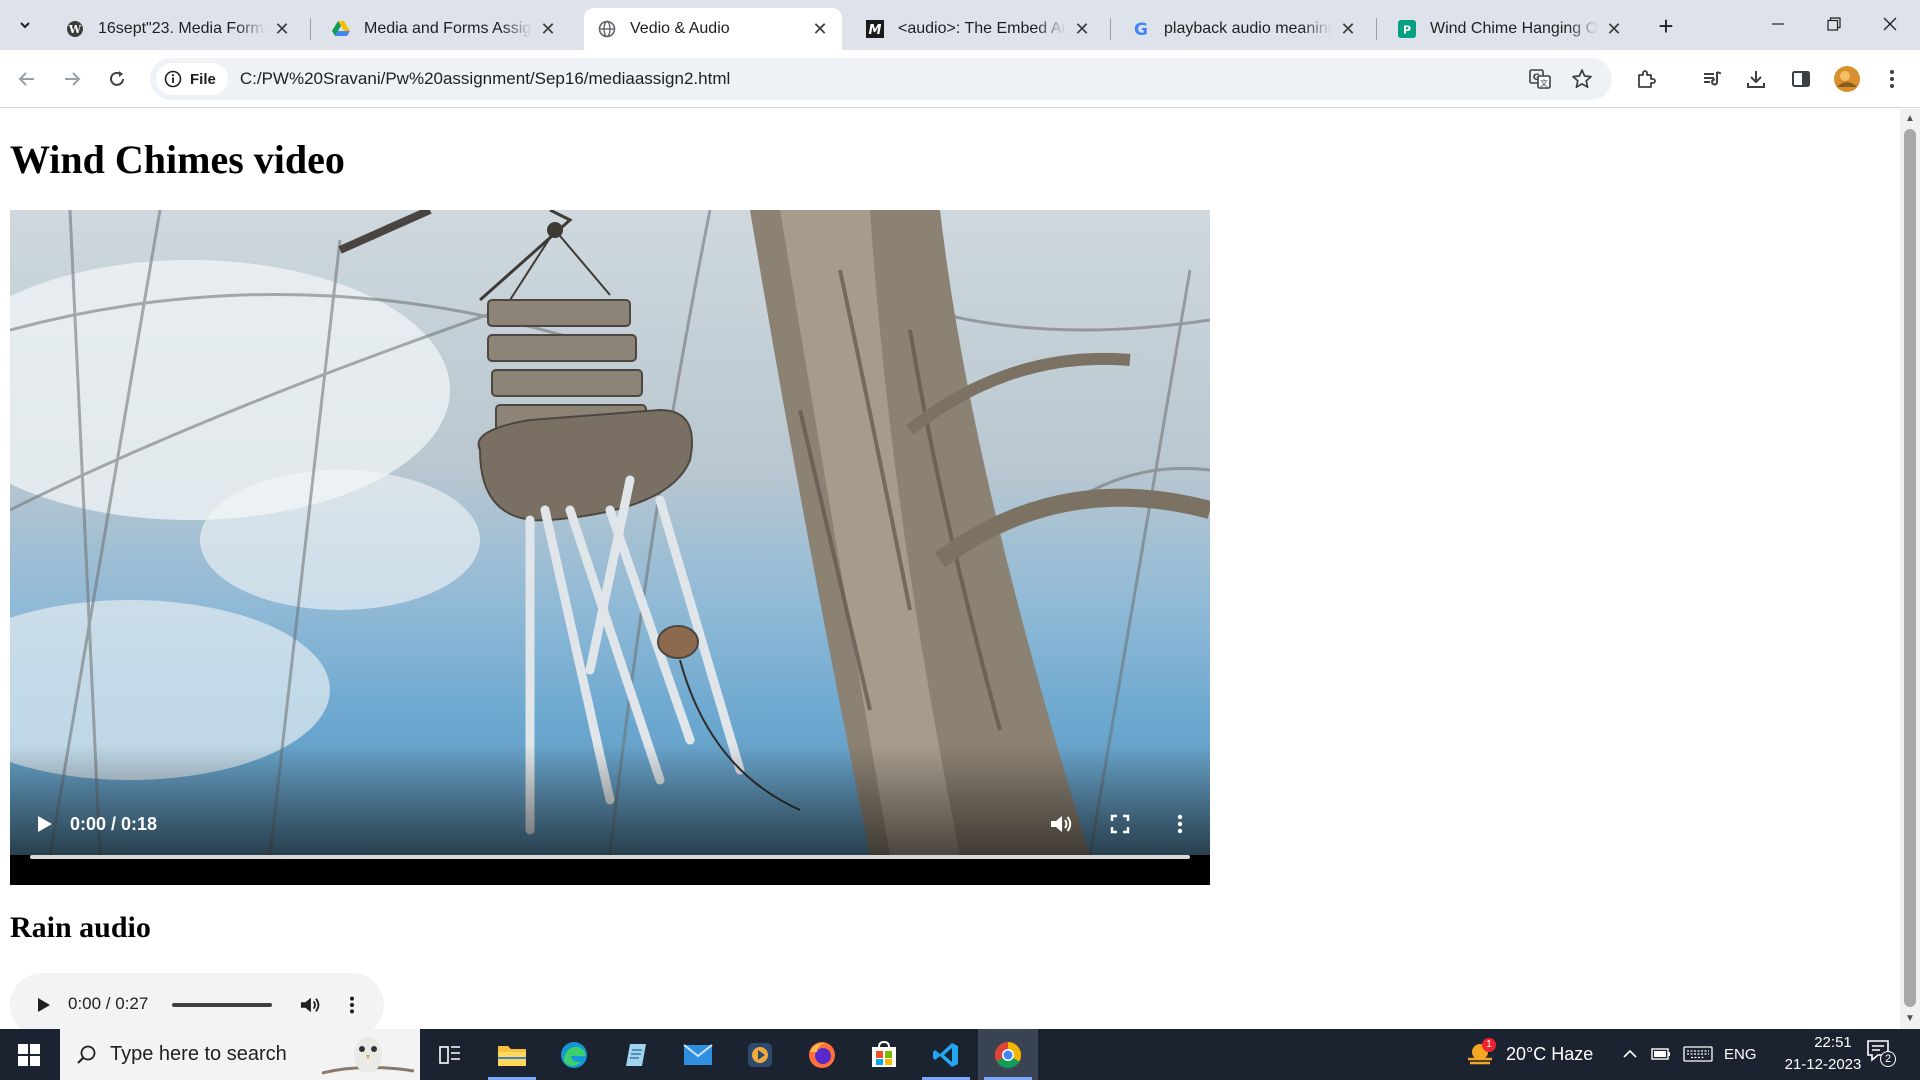 This screenshot has height=1080, width=1920. Describe the element at coordinates (1646, 79) in the screenshot. I see `extensions-icon` at that location.